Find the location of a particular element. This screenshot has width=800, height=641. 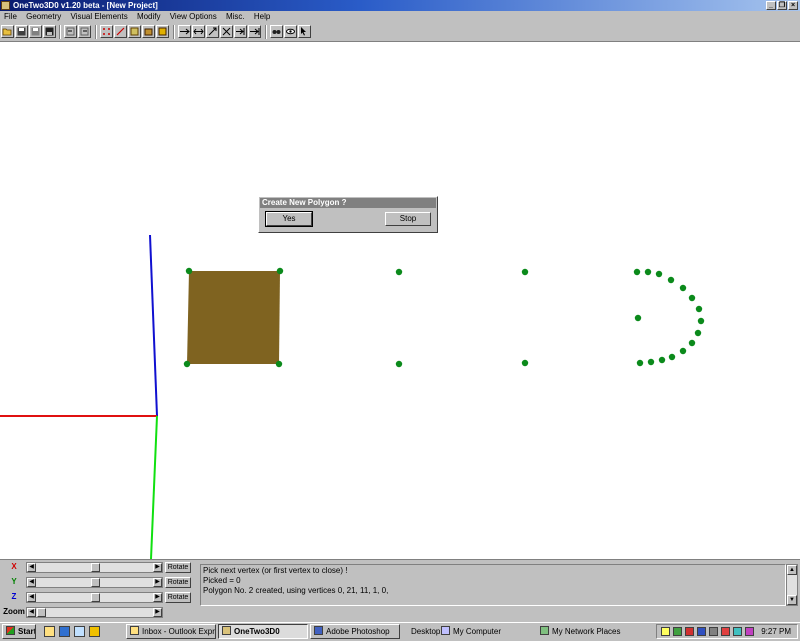

line-tool-icon is located at coordinates (120, 31).